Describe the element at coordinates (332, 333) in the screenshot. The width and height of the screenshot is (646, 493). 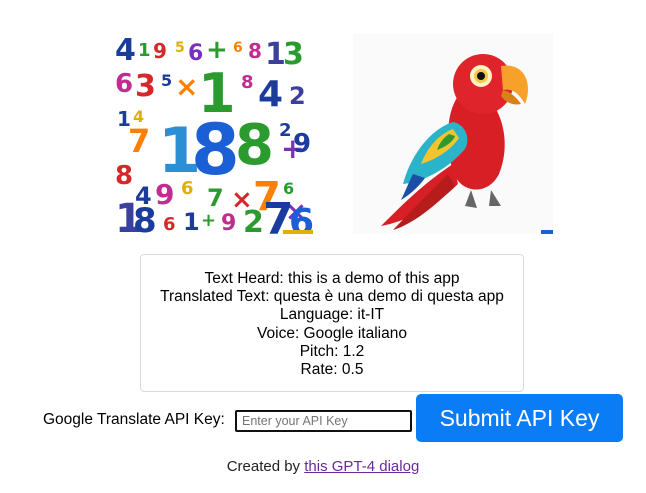
I see `voice: Voice: Google italiano` at that location.